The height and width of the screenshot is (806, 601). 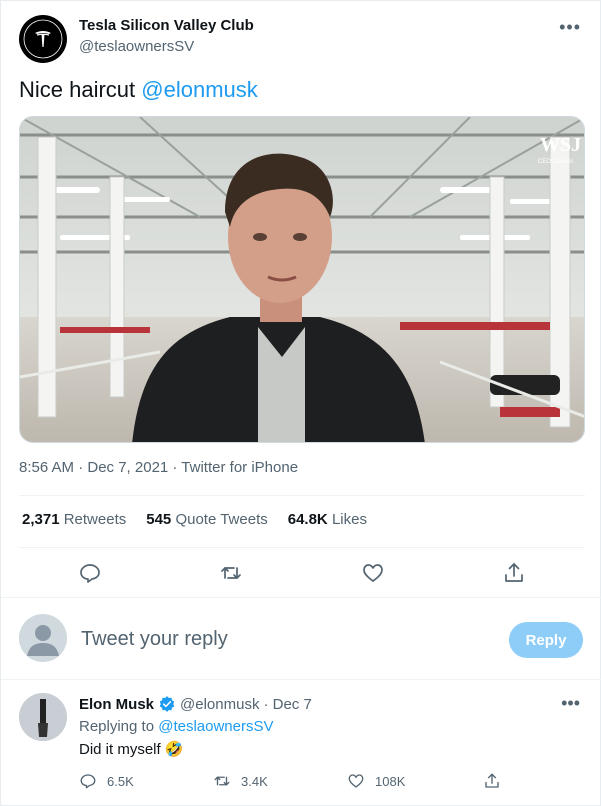 What do you see at coordinates (120, 781) in the screenshot?
I see `reply-count: 6.5K` at bounding box center [120, 781].